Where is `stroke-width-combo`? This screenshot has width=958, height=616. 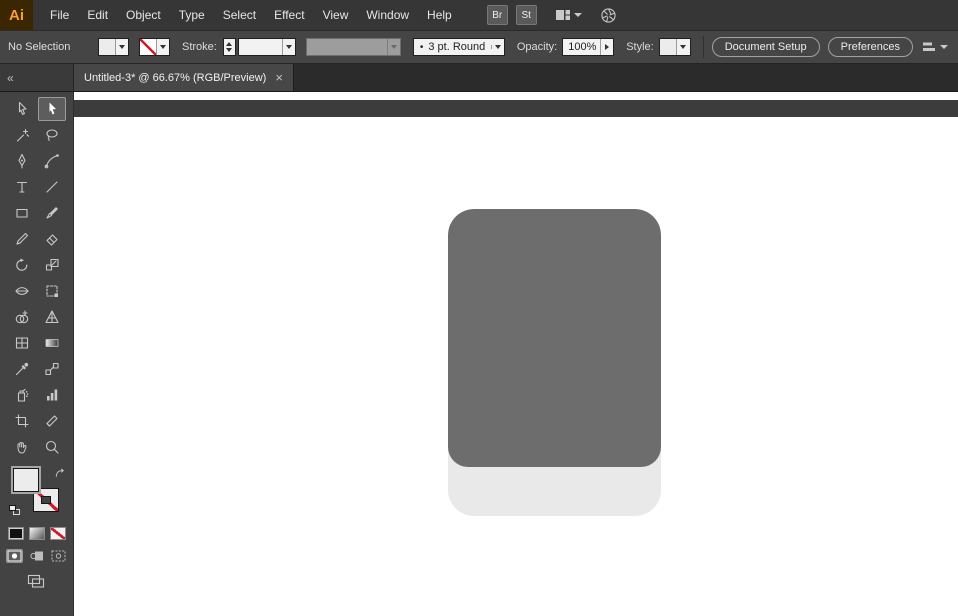 stroke-width-combo is located at coordinates (266, 47).